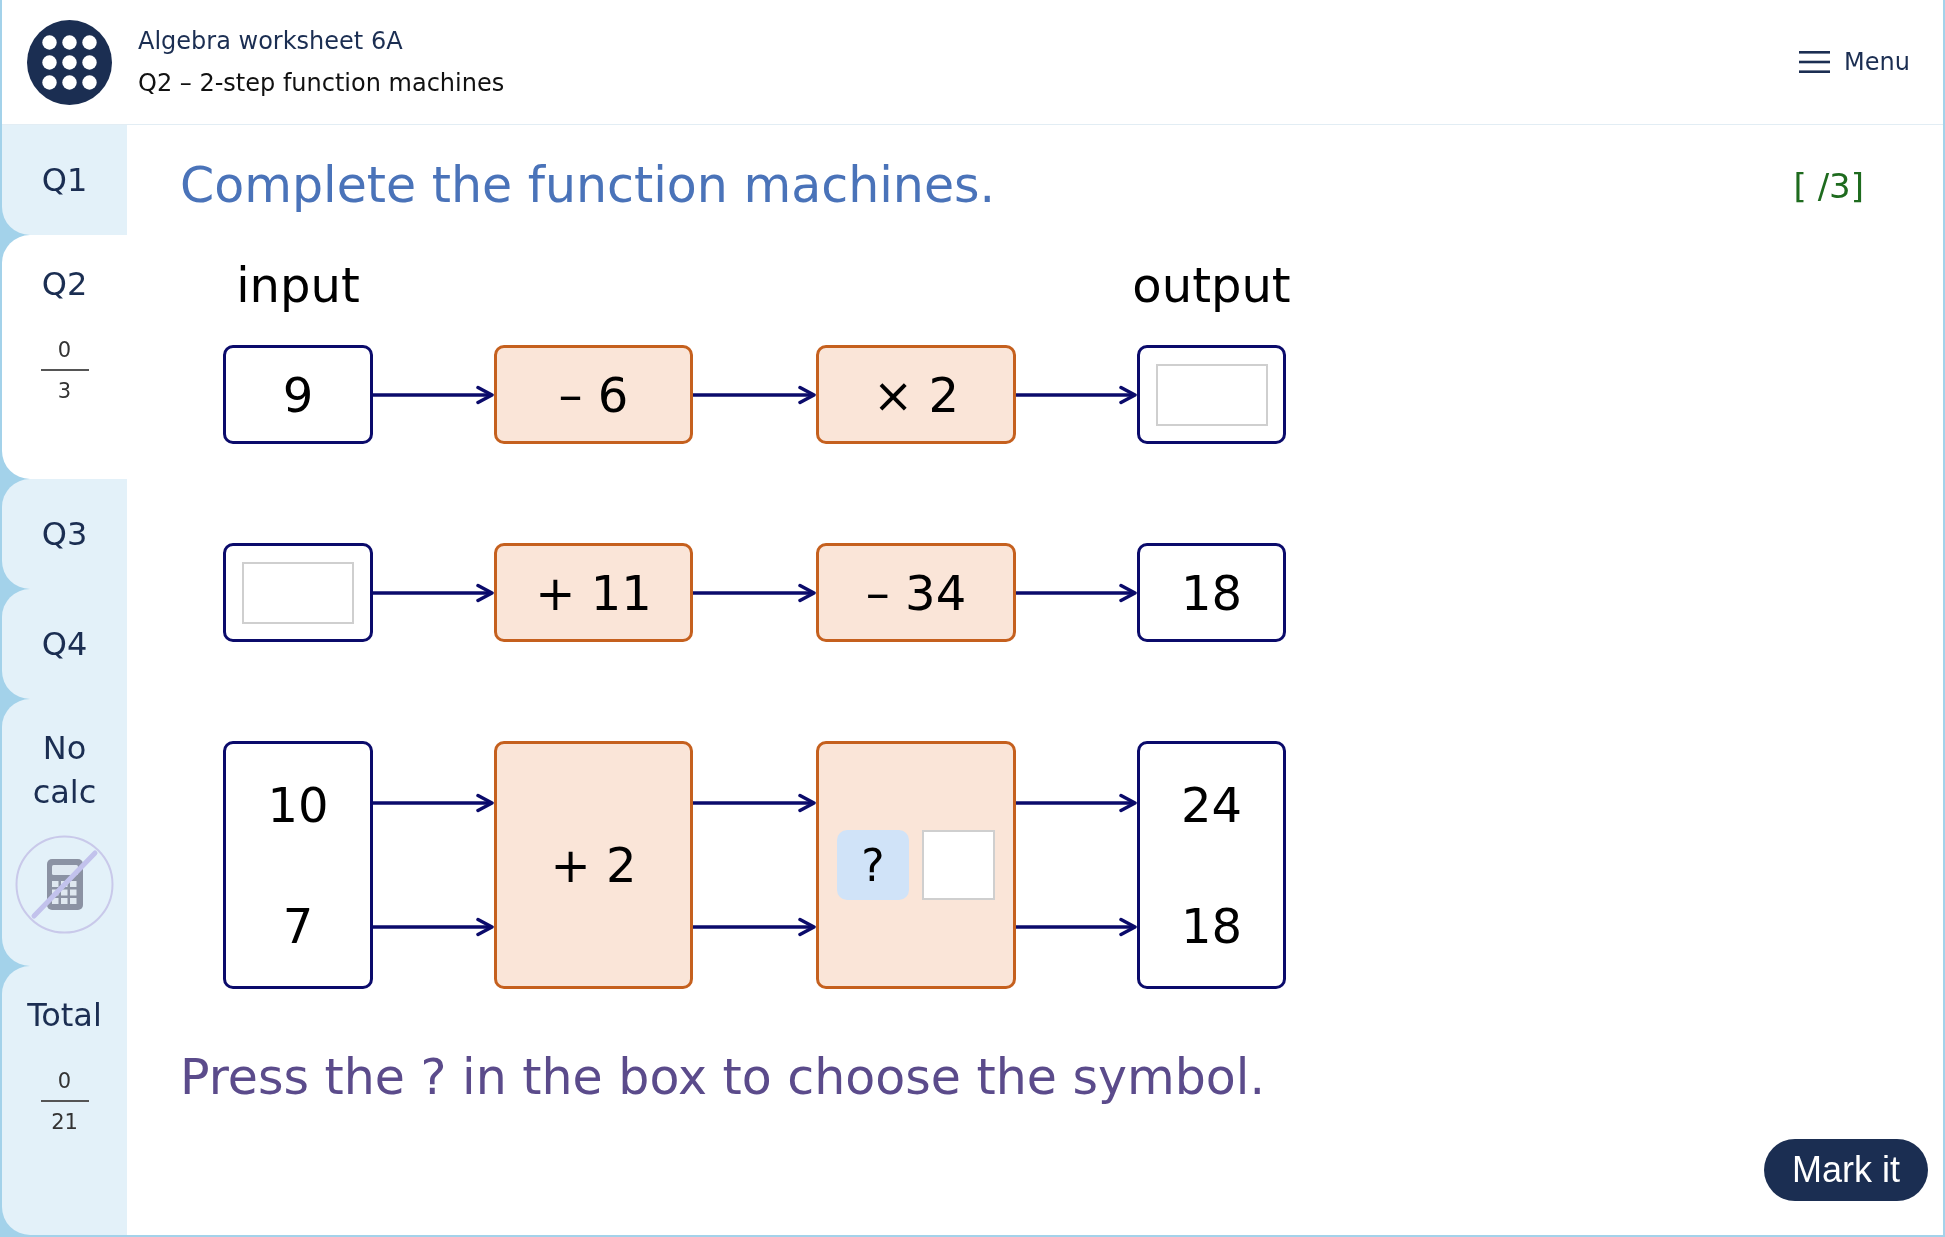  I want to click on menu-button: Menu, so click(1854, 62).